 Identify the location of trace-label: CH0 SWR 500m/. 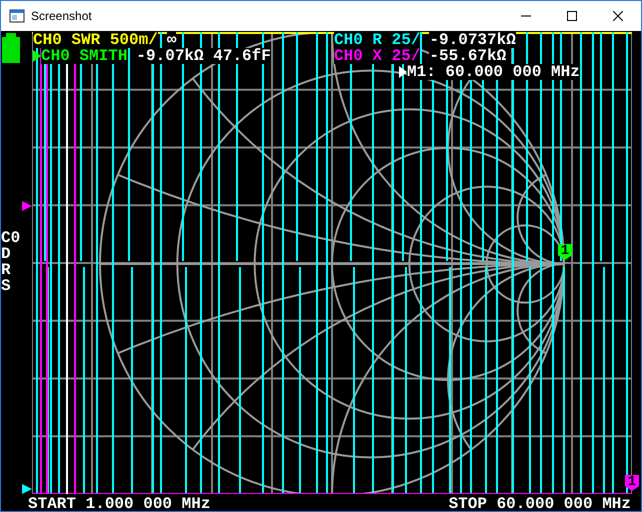
(95, 40).